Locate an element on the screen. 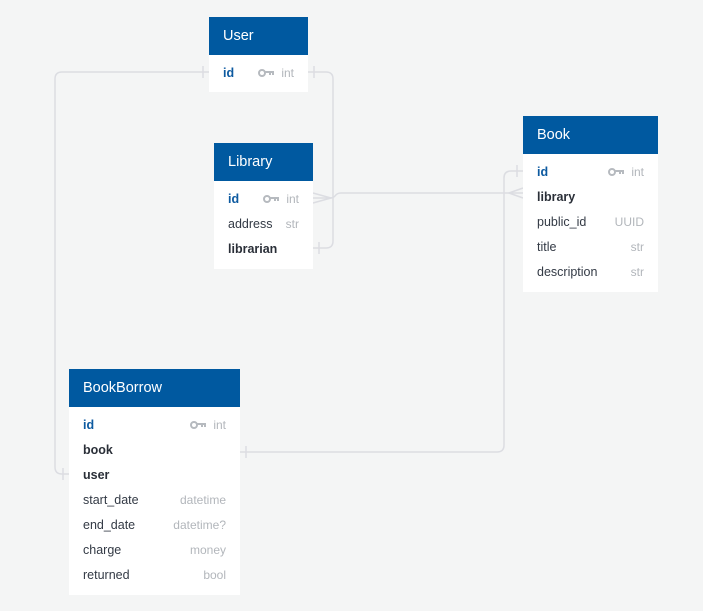 The image size is (703, 611). field-row: book is located at coordinates (154, 449).